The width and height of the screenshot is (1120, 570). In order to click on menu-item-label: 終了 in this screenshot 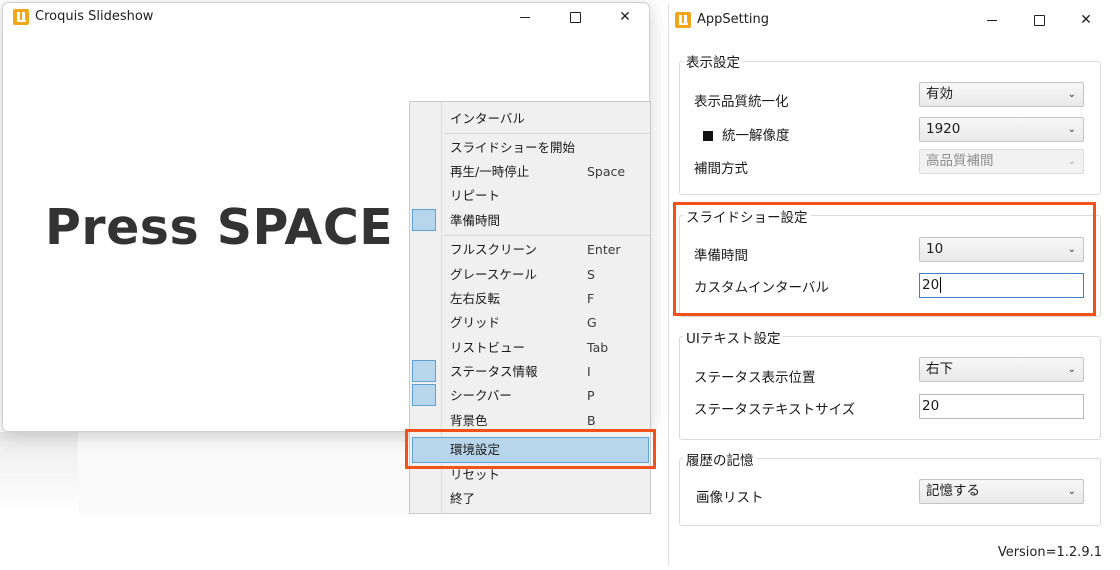, I will do `click(463, 498)`.